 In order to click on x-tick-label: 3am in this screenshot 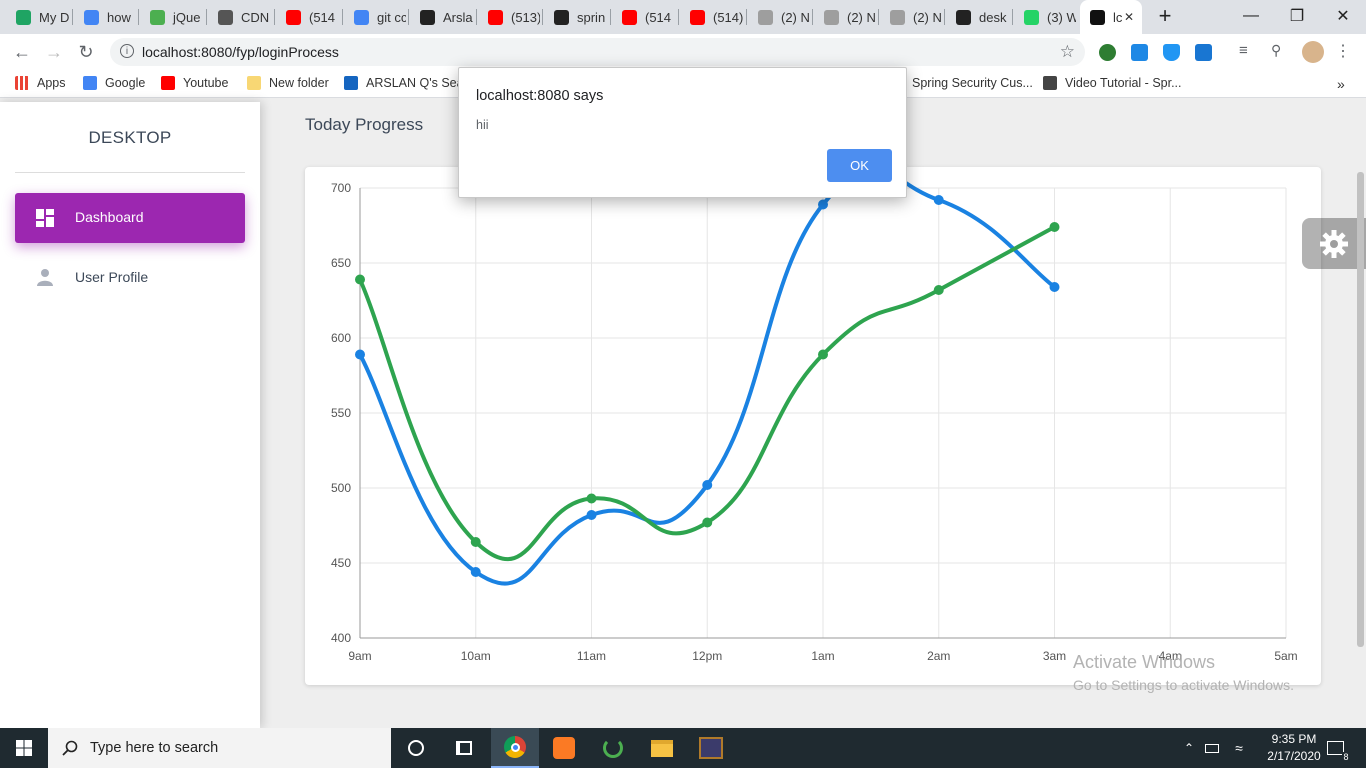, I will do `click(1054, 656)`.